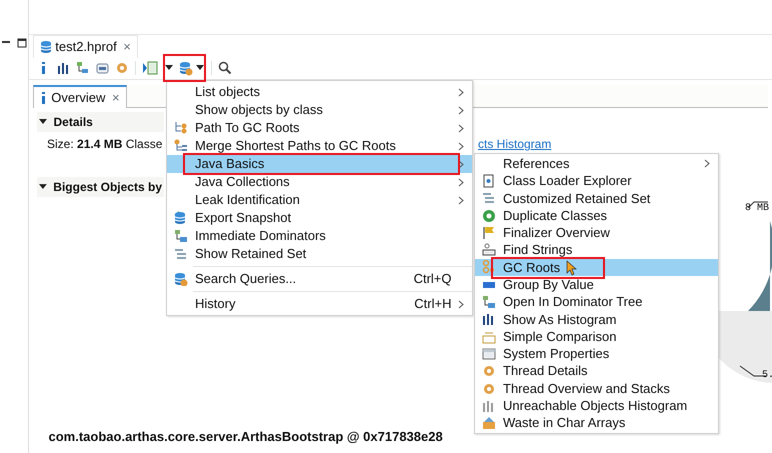 The image size is (772, 453). What do you see at coordinates (596, 302) in the screenshot?
I see `menu-item: Open In Dominator Tree` at bounding box center [596, 302].